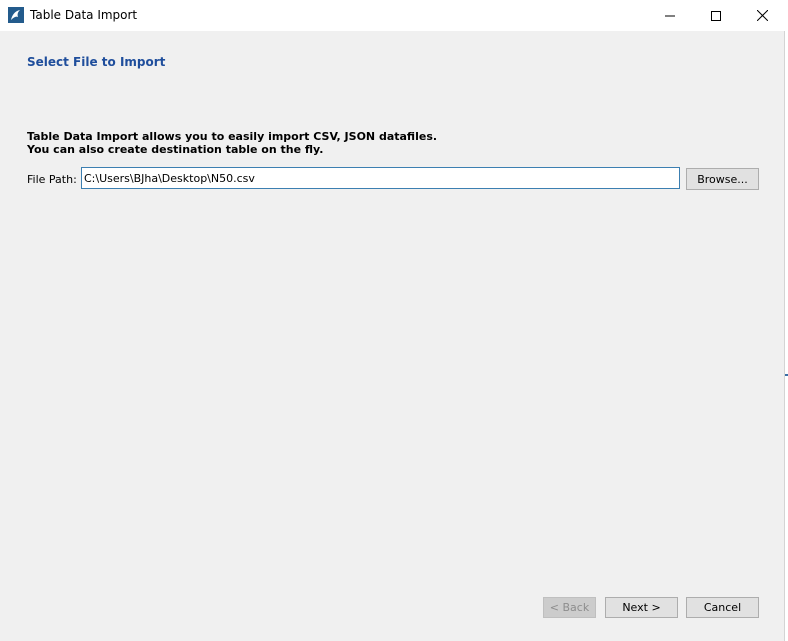 This screenshot has height=641, width=788. Describe the element at coordinates (96, 62) in the screenshot. I see `page-title: Select File to Import` at that location.